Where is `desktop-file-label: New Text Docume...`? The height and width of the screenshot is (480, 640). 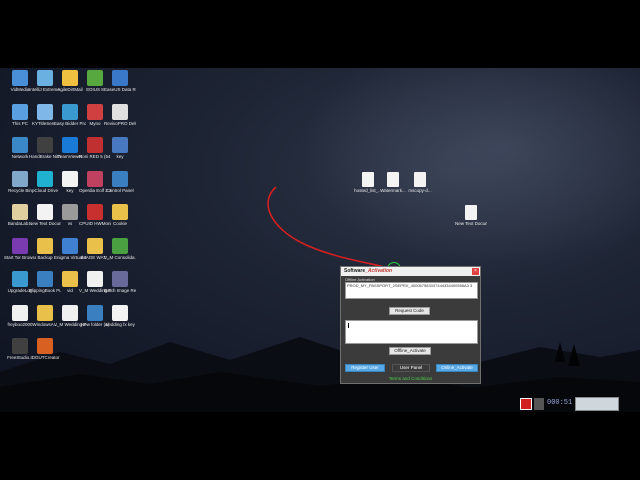
desktop-file-label: New Text Docume... is located at coordinates (471, 223).